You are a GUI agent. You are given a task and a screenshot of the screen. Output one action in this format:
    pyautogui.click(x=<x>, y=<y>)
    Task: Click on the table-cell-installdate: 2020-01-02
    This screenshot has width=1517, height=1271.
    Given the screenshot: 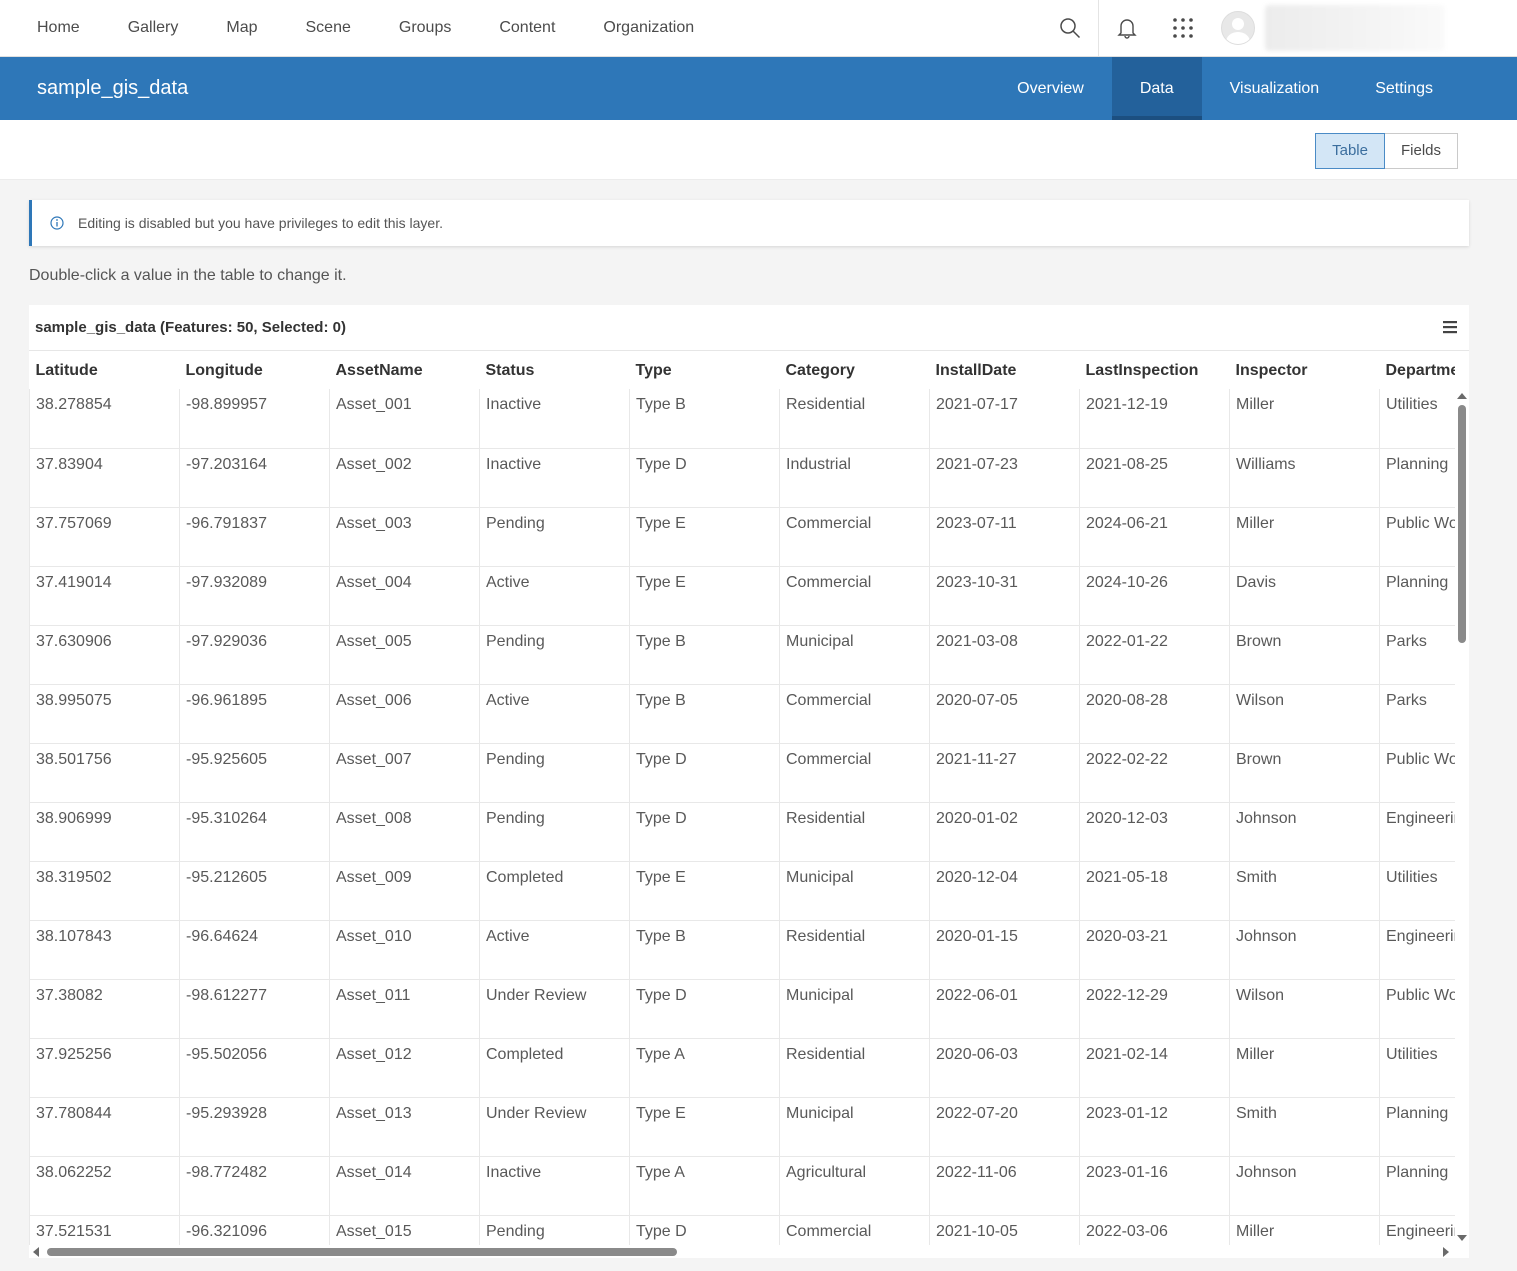 What is the action you would take?
    pyautogui.click(x=1004, y=832)
    